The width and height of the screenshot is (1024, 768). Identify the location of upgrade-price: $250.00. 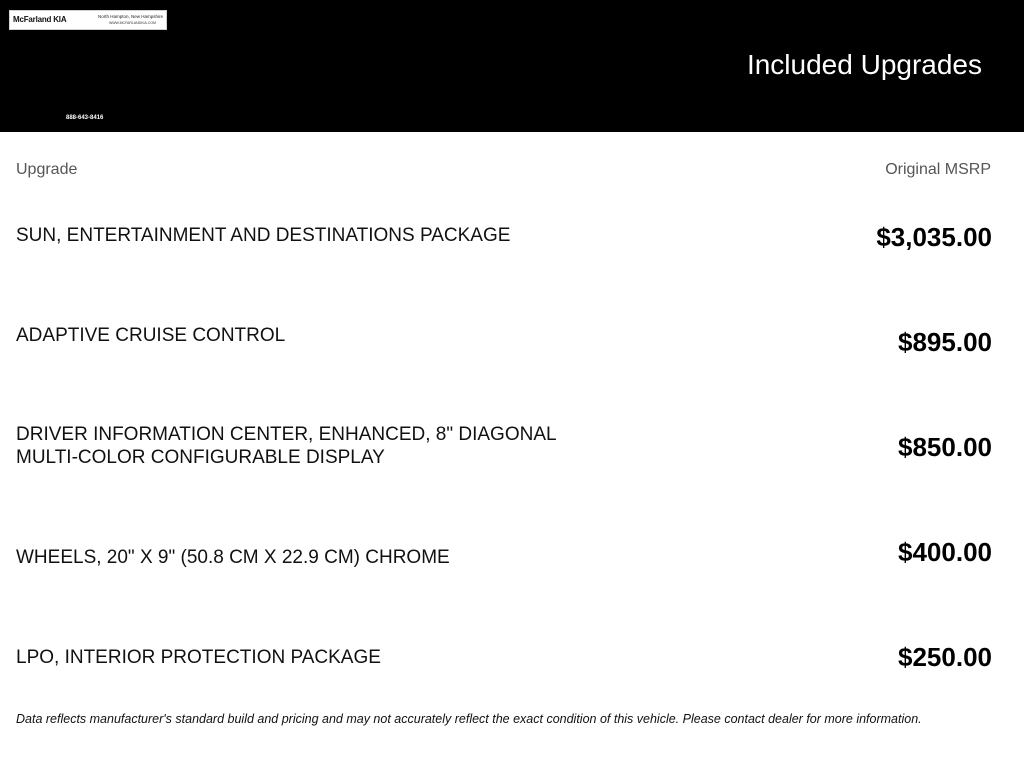
(945, 657).